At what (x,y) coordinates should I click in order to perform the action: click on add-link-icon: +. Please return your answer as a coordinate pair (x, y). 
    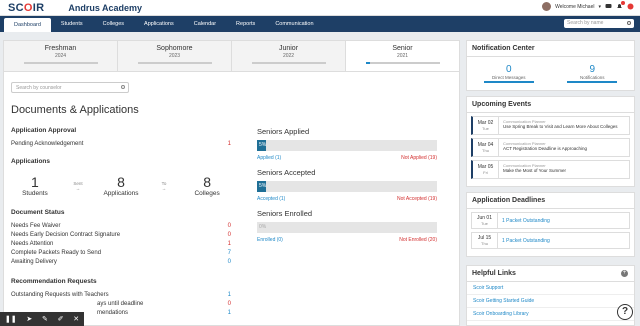
    Looking at the image, I should click on (624, 273).